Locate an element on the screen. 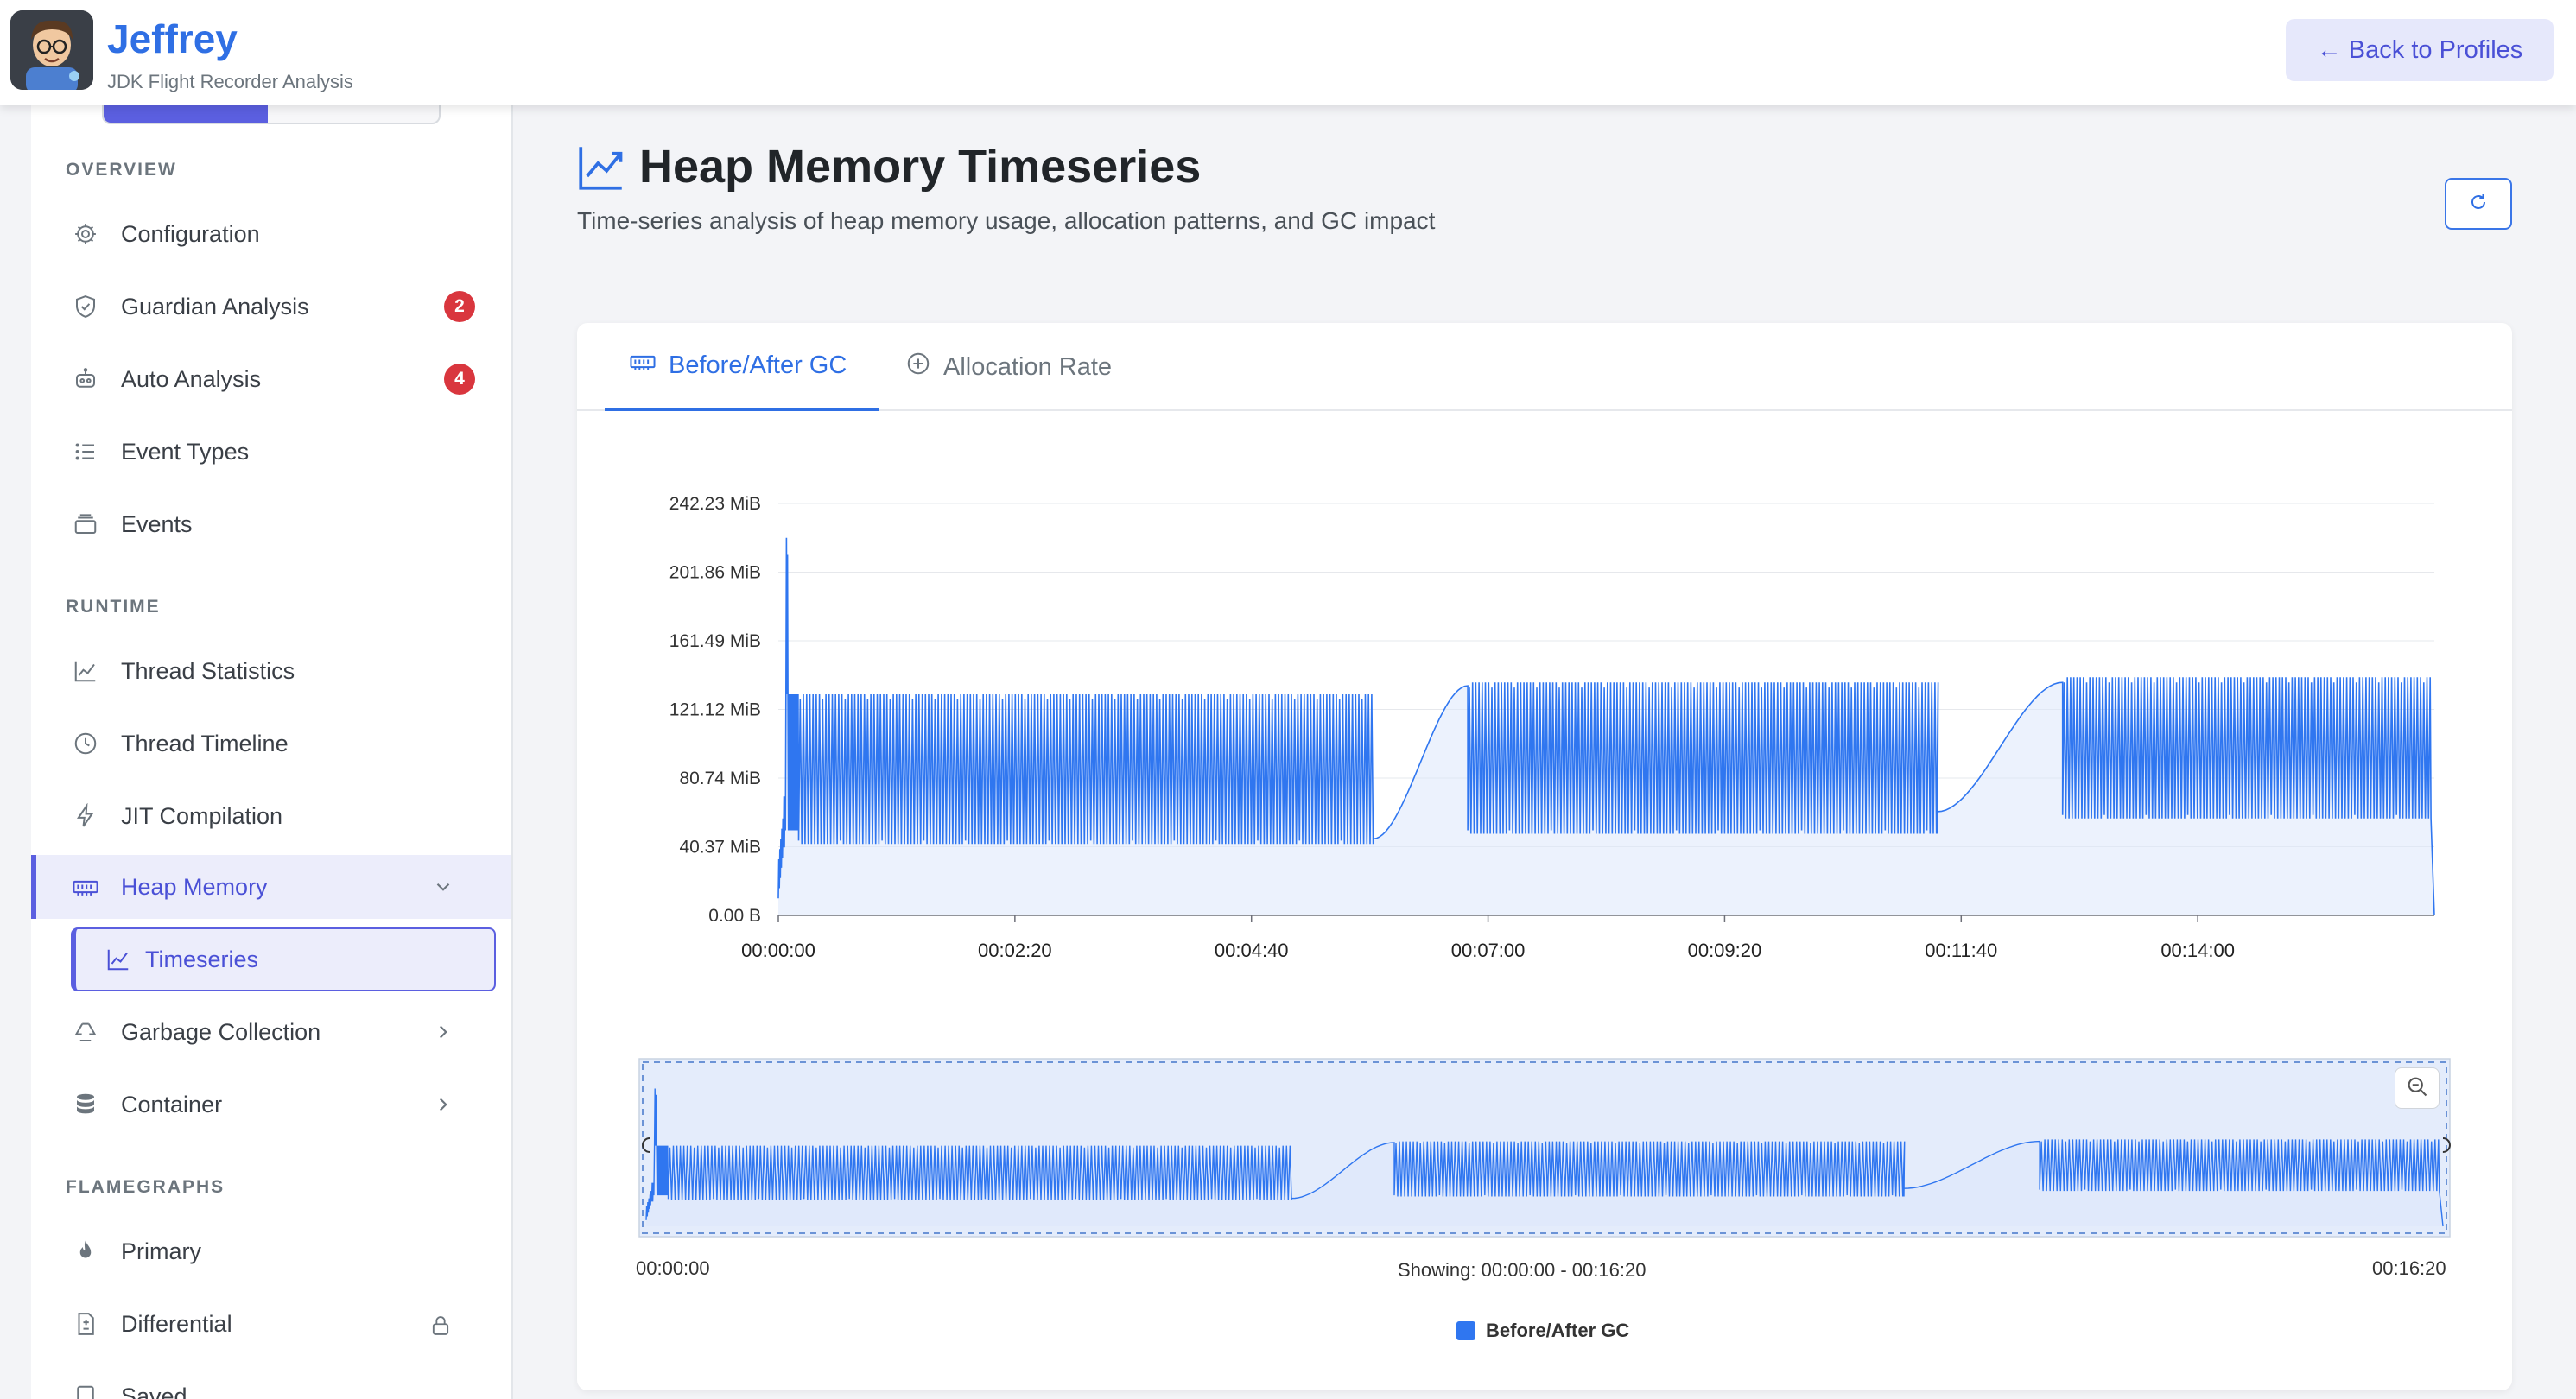 The image size is (2576, 1399). back-to-profiles-button: ← Back to Profiles is located at coordinates (2420, 50).